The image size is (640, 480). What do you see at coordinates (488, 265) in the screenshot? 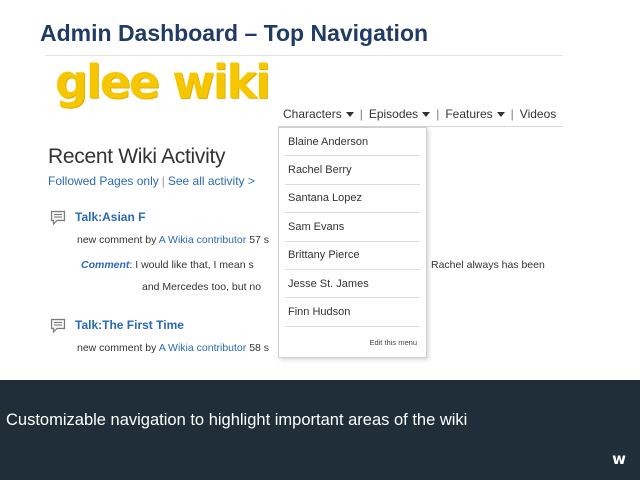
I see `comment-text-right: Rachel always has been` at bounding box center [488, 265].